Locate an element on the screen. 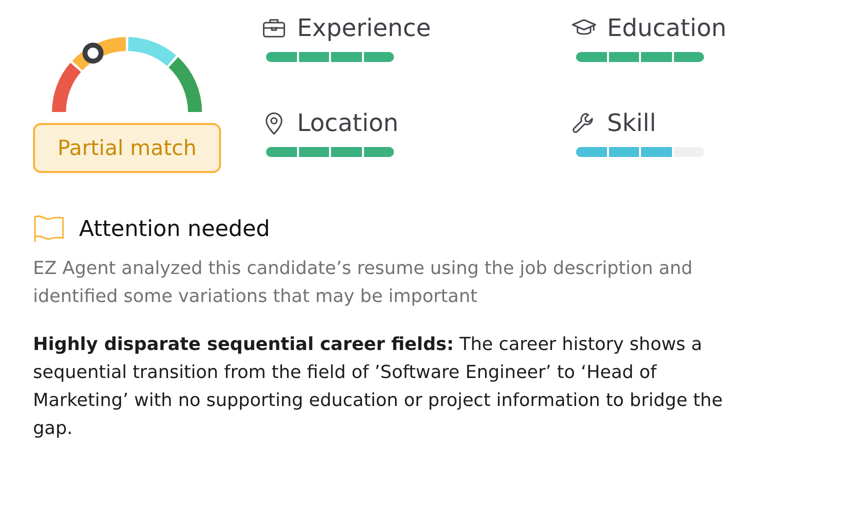  match-badge: Partial match is located at coordinates (127, 148).